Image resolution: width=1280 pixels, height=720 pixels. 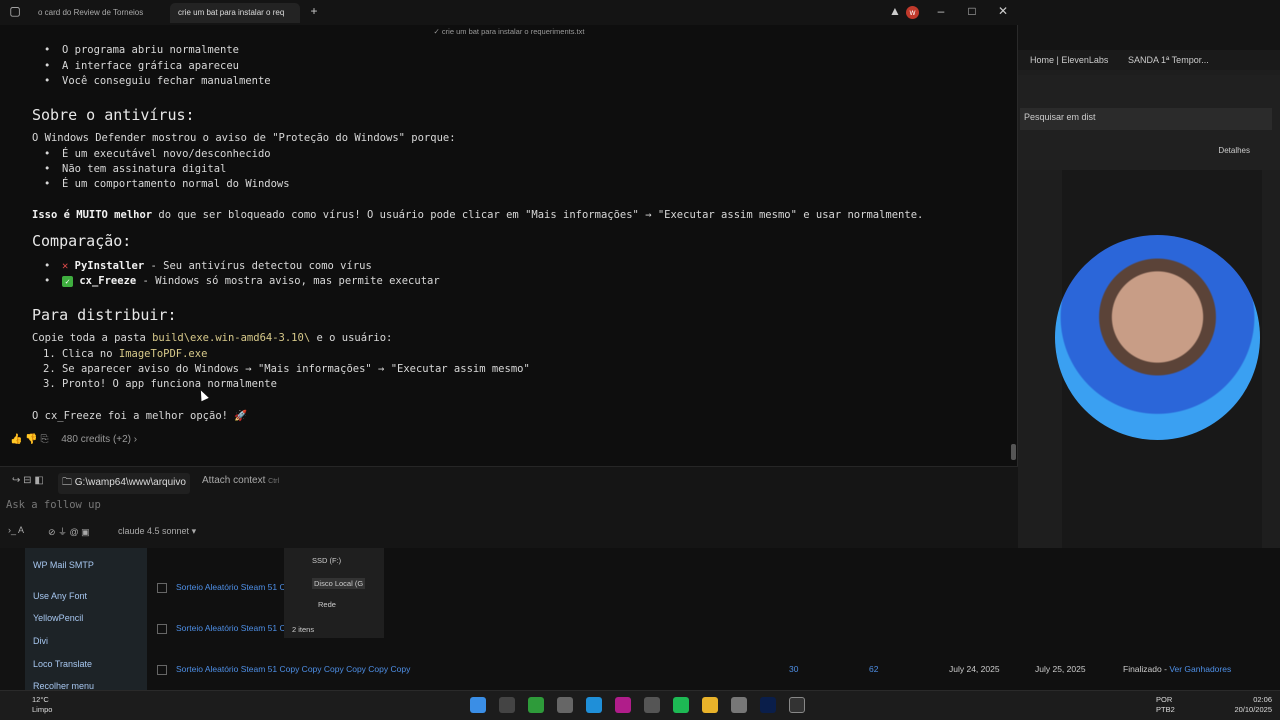 What do you see at coordinates (1262, 699) in the screenshot?
I see `clock-time: 02:06` at bounding box center [1262, 699].